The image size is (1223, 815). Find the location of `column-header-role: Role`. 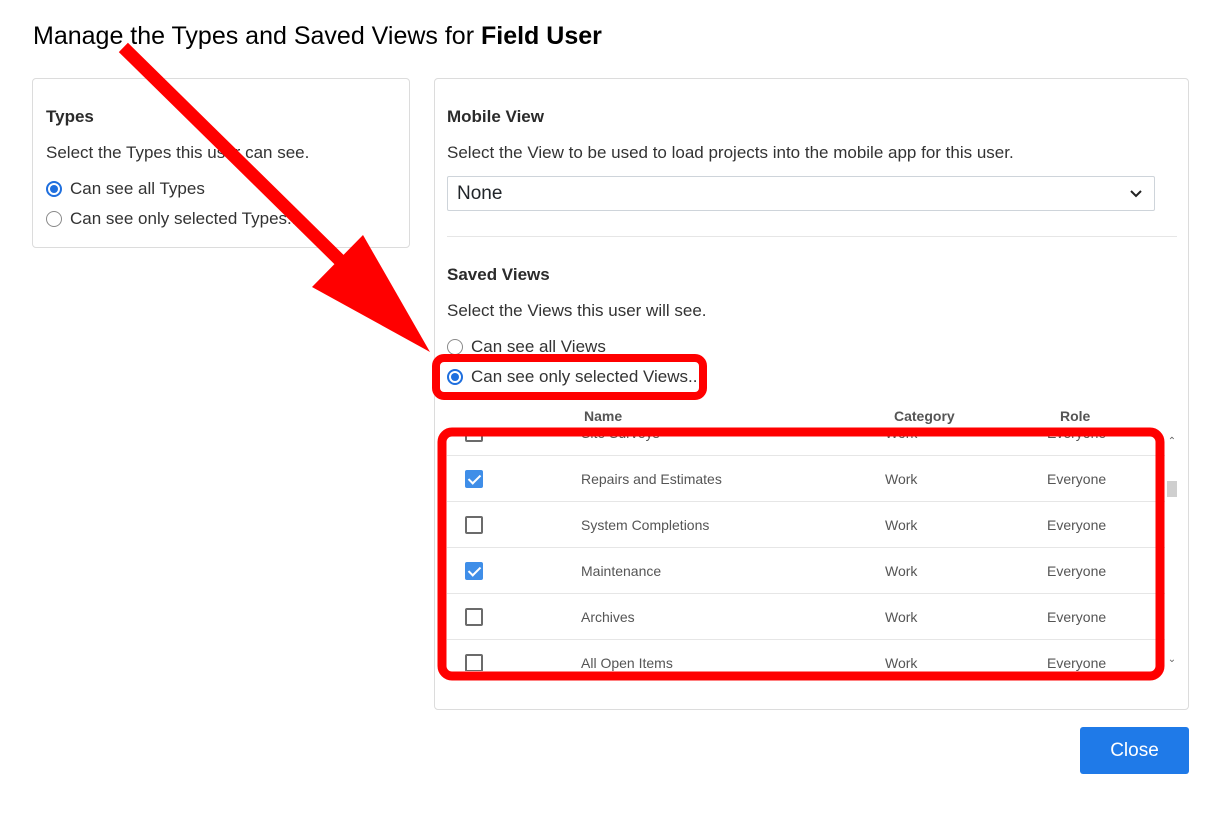

column-header-role: Role is located at coordinates (1075, 416).